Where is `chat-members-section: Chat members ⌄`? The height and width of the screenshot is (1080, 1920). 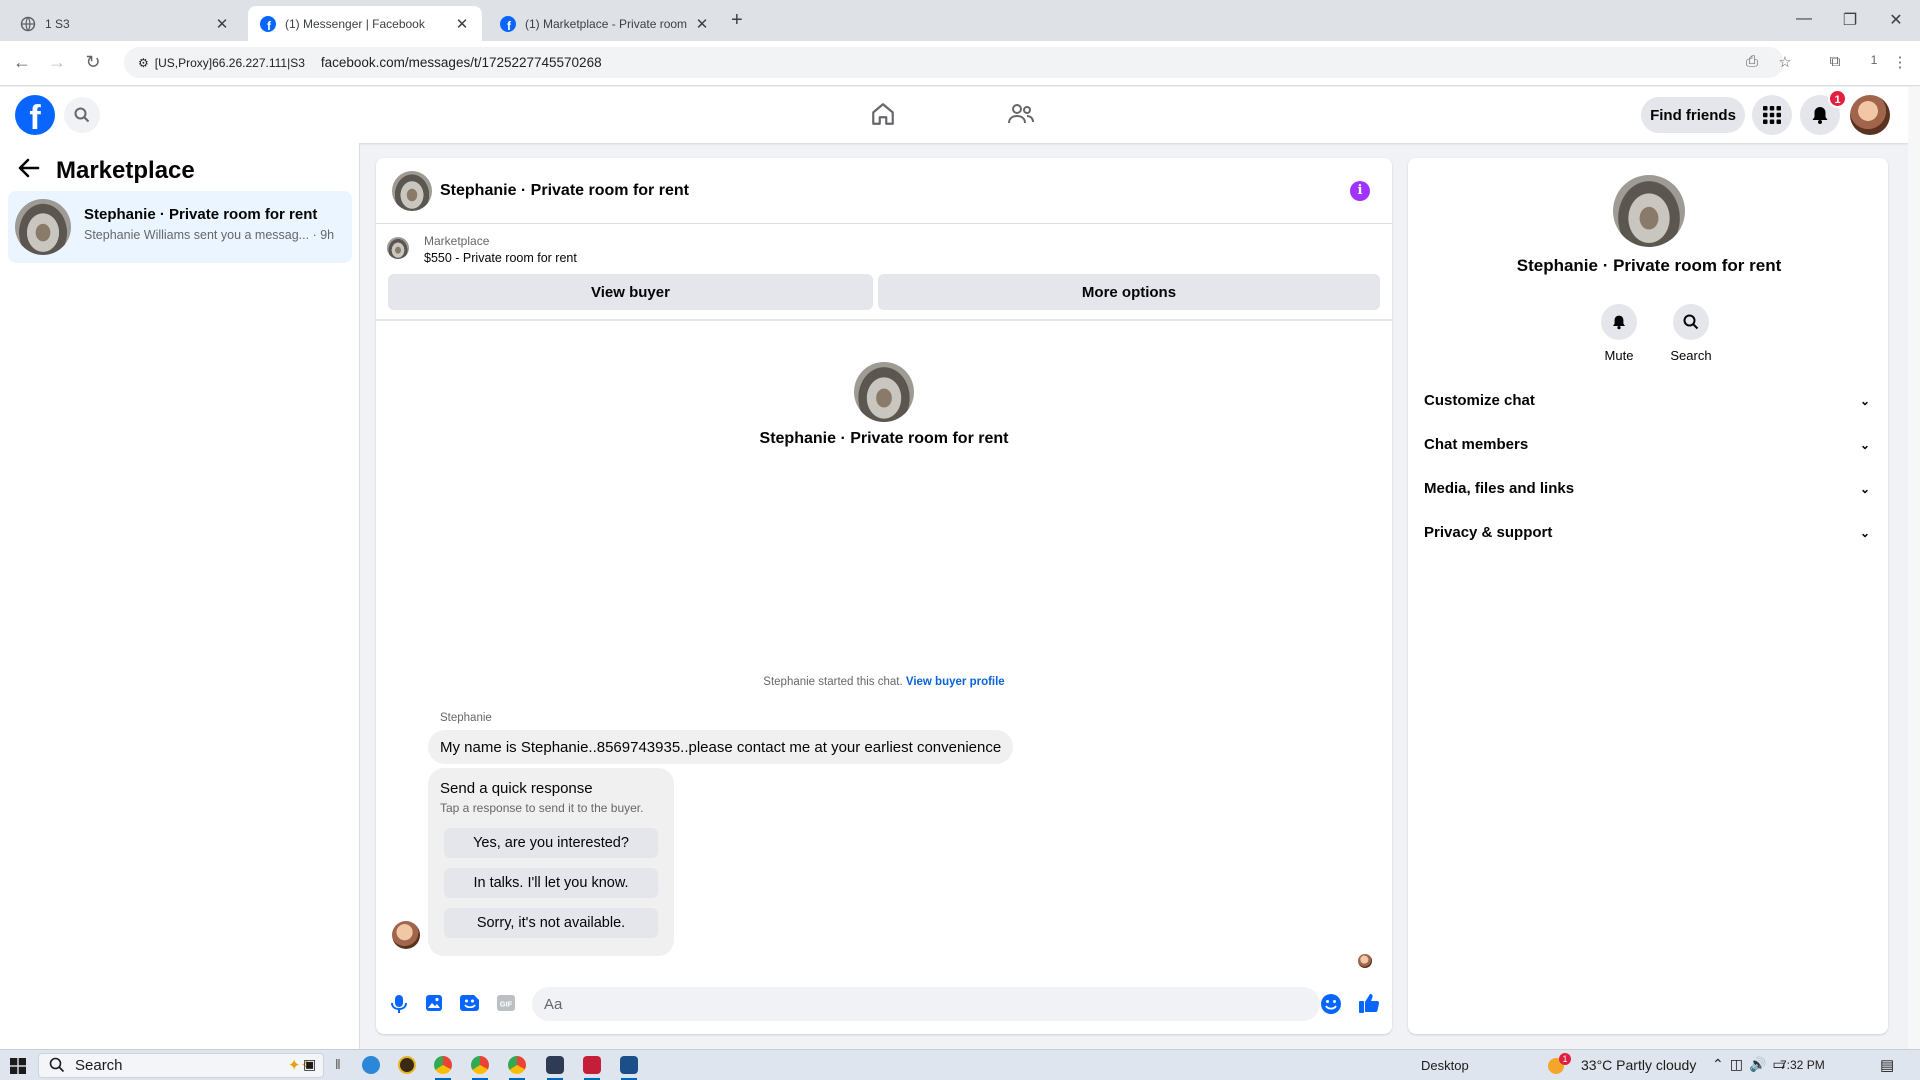 chat-members-section: Chat members ⌄ is located at coordinates (1647, 444).